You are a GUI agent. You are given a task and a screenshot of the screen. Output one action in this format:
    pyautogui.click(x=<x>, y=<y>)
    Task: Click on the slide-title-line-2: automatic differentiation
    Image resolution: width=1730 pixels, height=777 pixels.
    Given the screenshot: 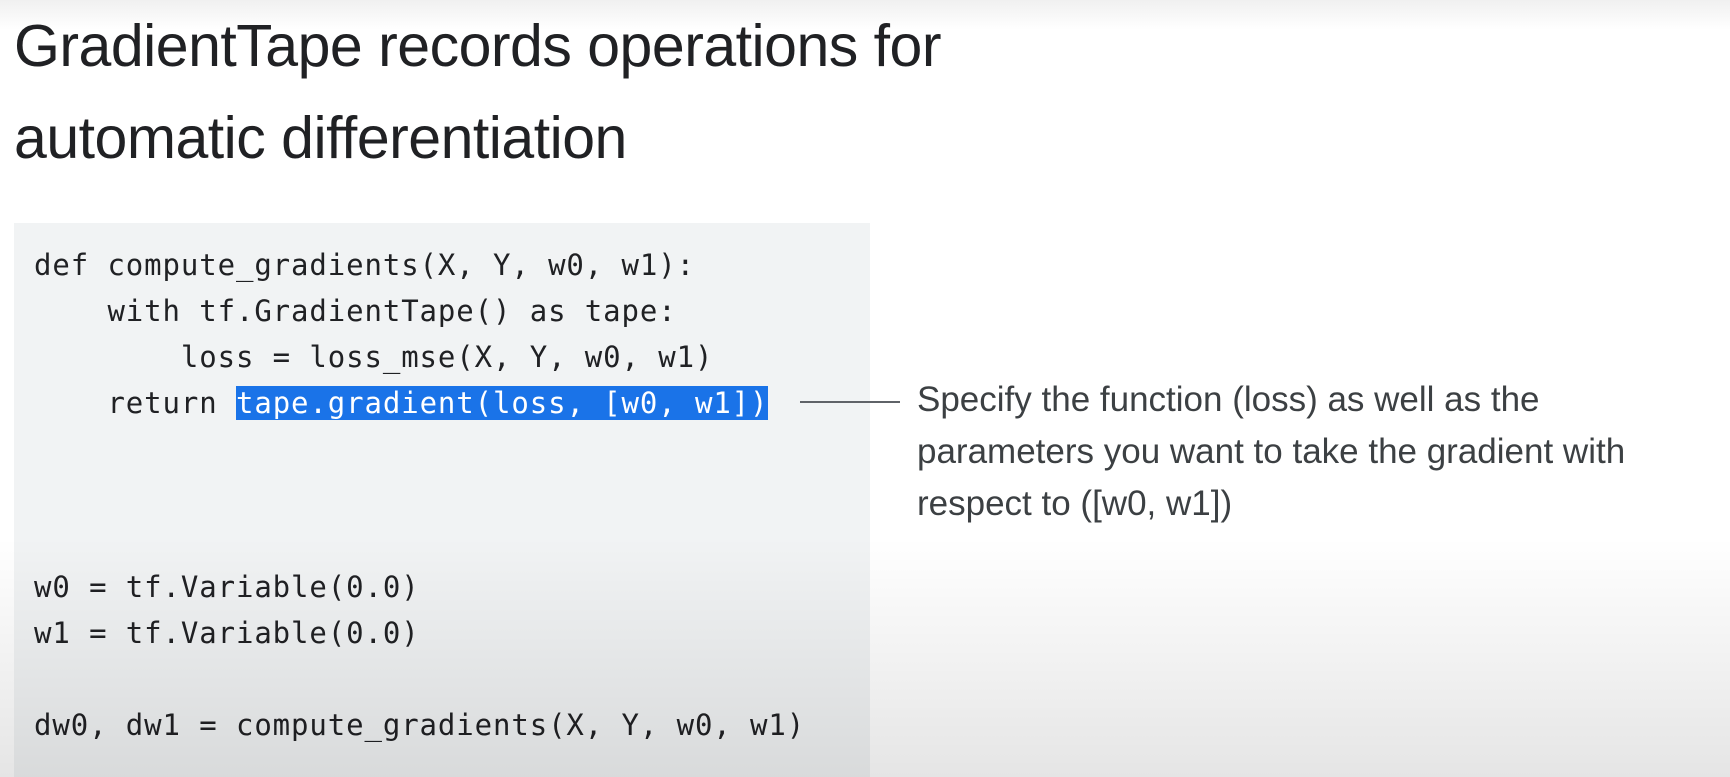 What is the action you would take?
    pyautogui.click(x=320, y=138)
    